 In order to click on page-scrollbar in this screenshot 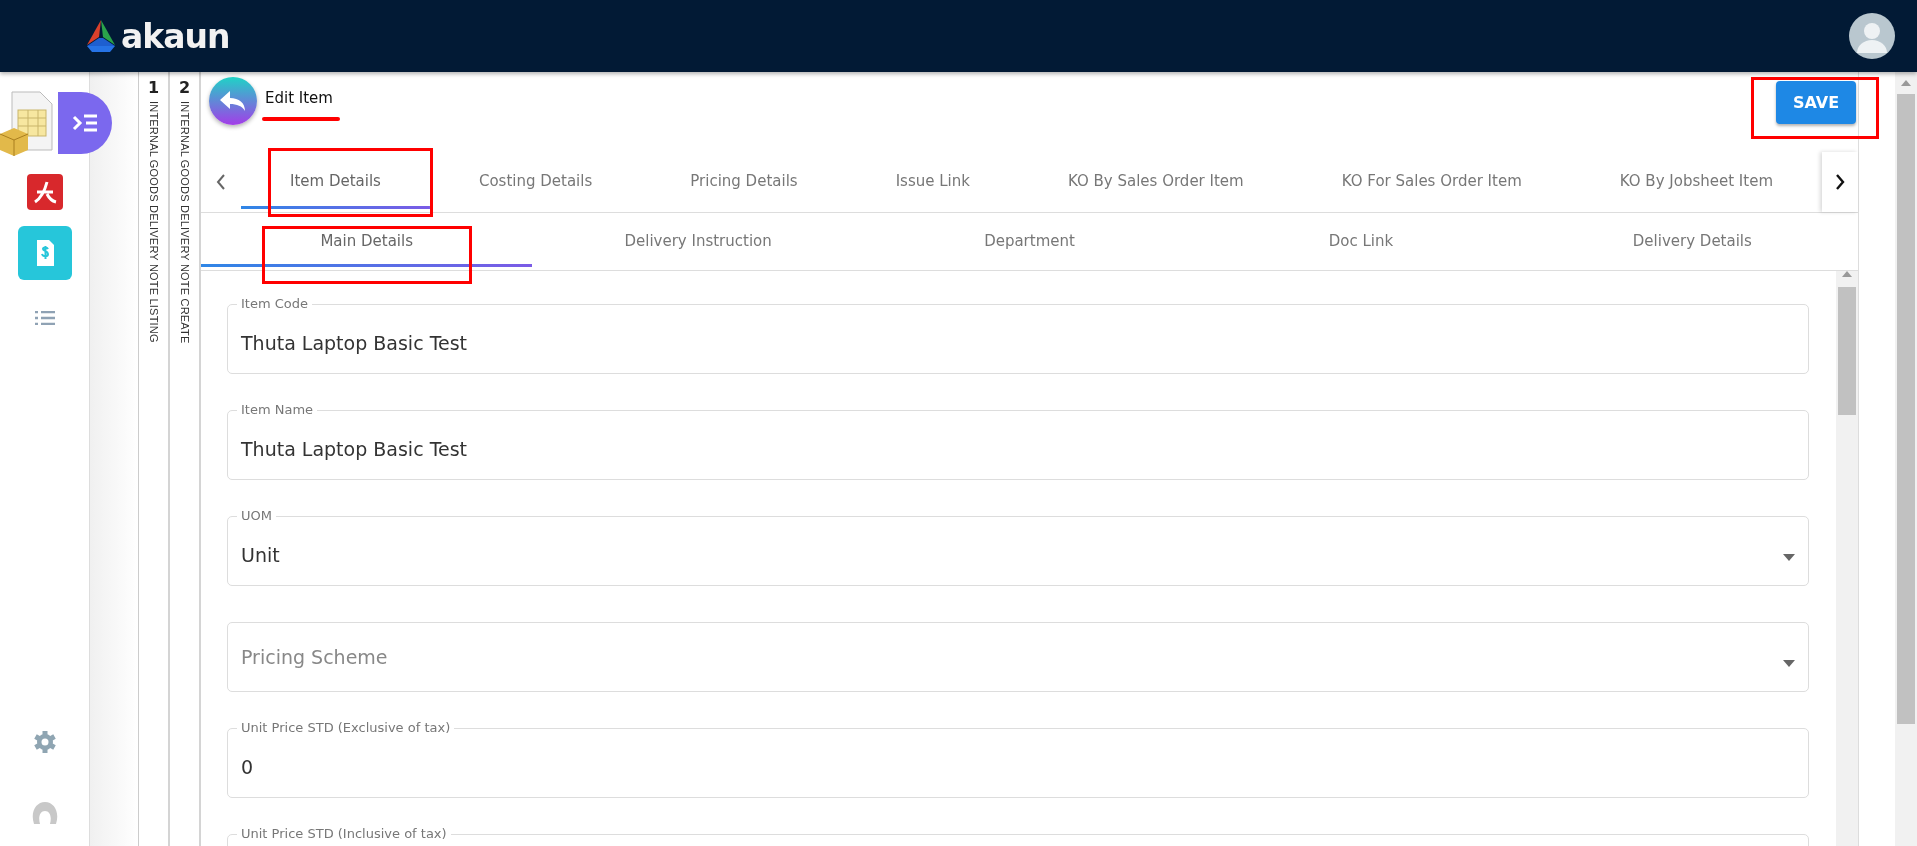, I will do `click(1906, 459)`.